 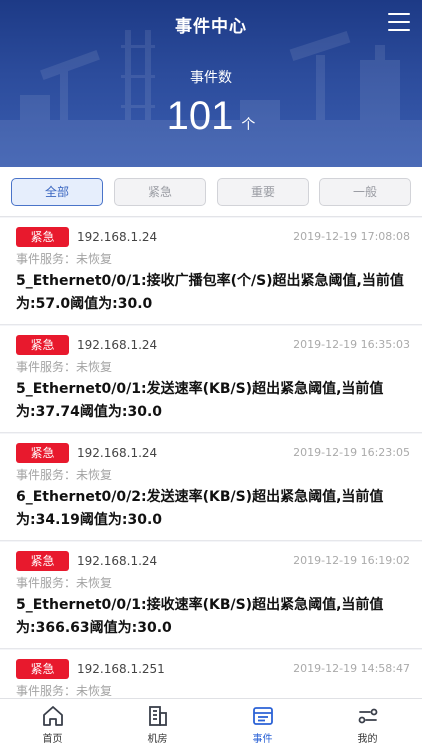 What do you see at coordinates (57, 192) in the screenshot?
I see `filter-all-button: 全部` at bounding box center [57, 192].